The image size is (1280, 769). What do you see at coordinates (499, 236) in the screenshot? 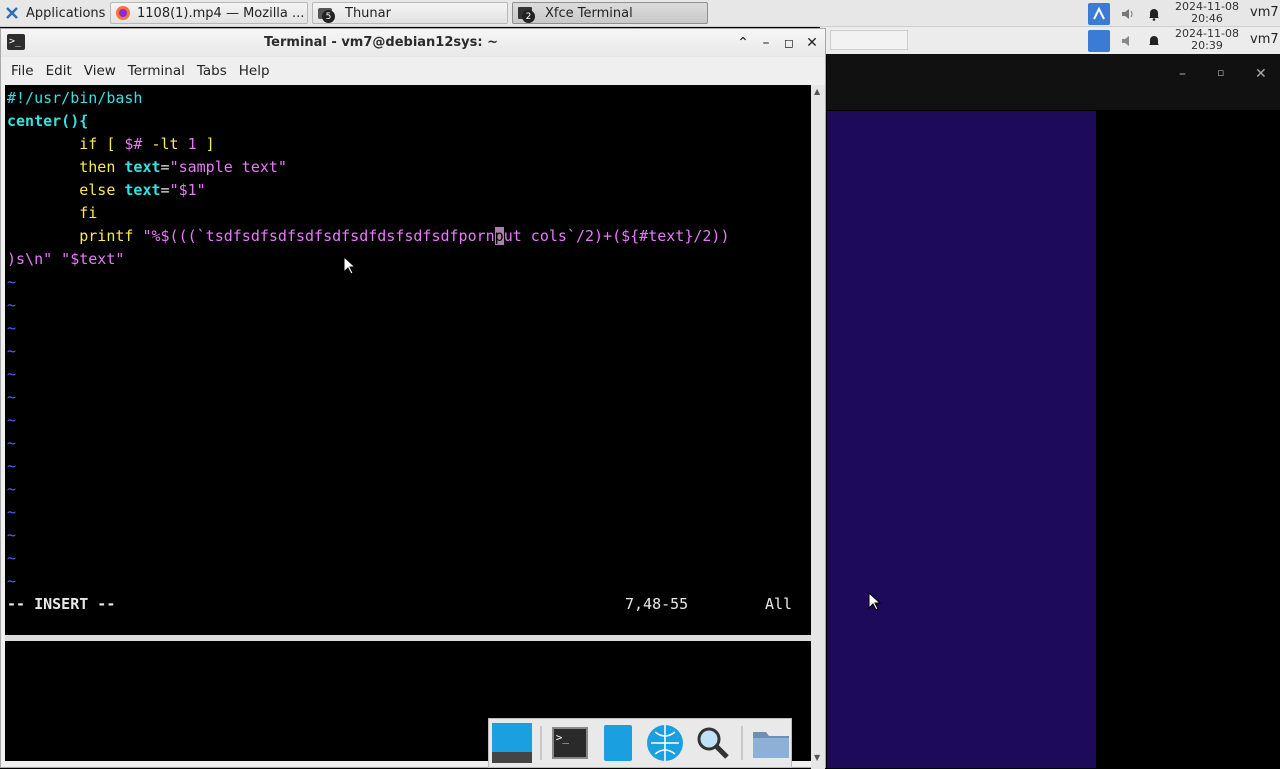
I see `text-cursor: p` at bounding box center [499, 236].